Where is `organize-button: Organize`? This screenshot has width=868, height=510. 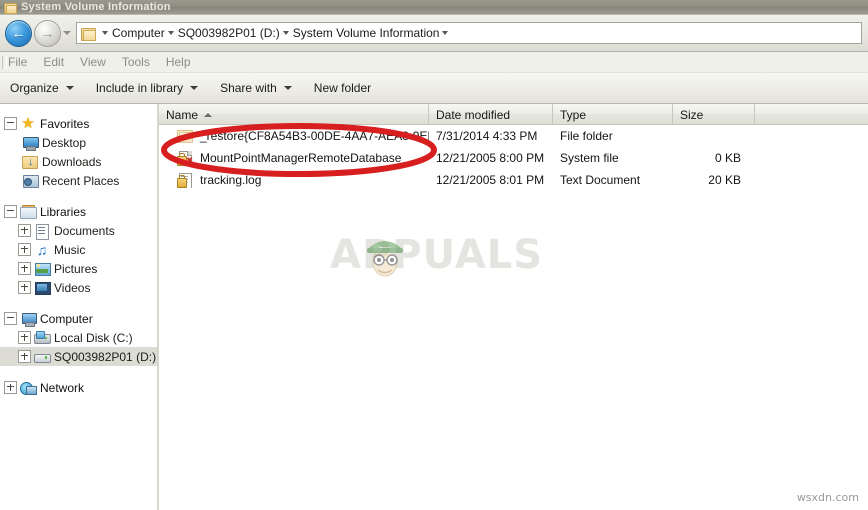
organize-button: Organize is located at coordinates (42, 88).